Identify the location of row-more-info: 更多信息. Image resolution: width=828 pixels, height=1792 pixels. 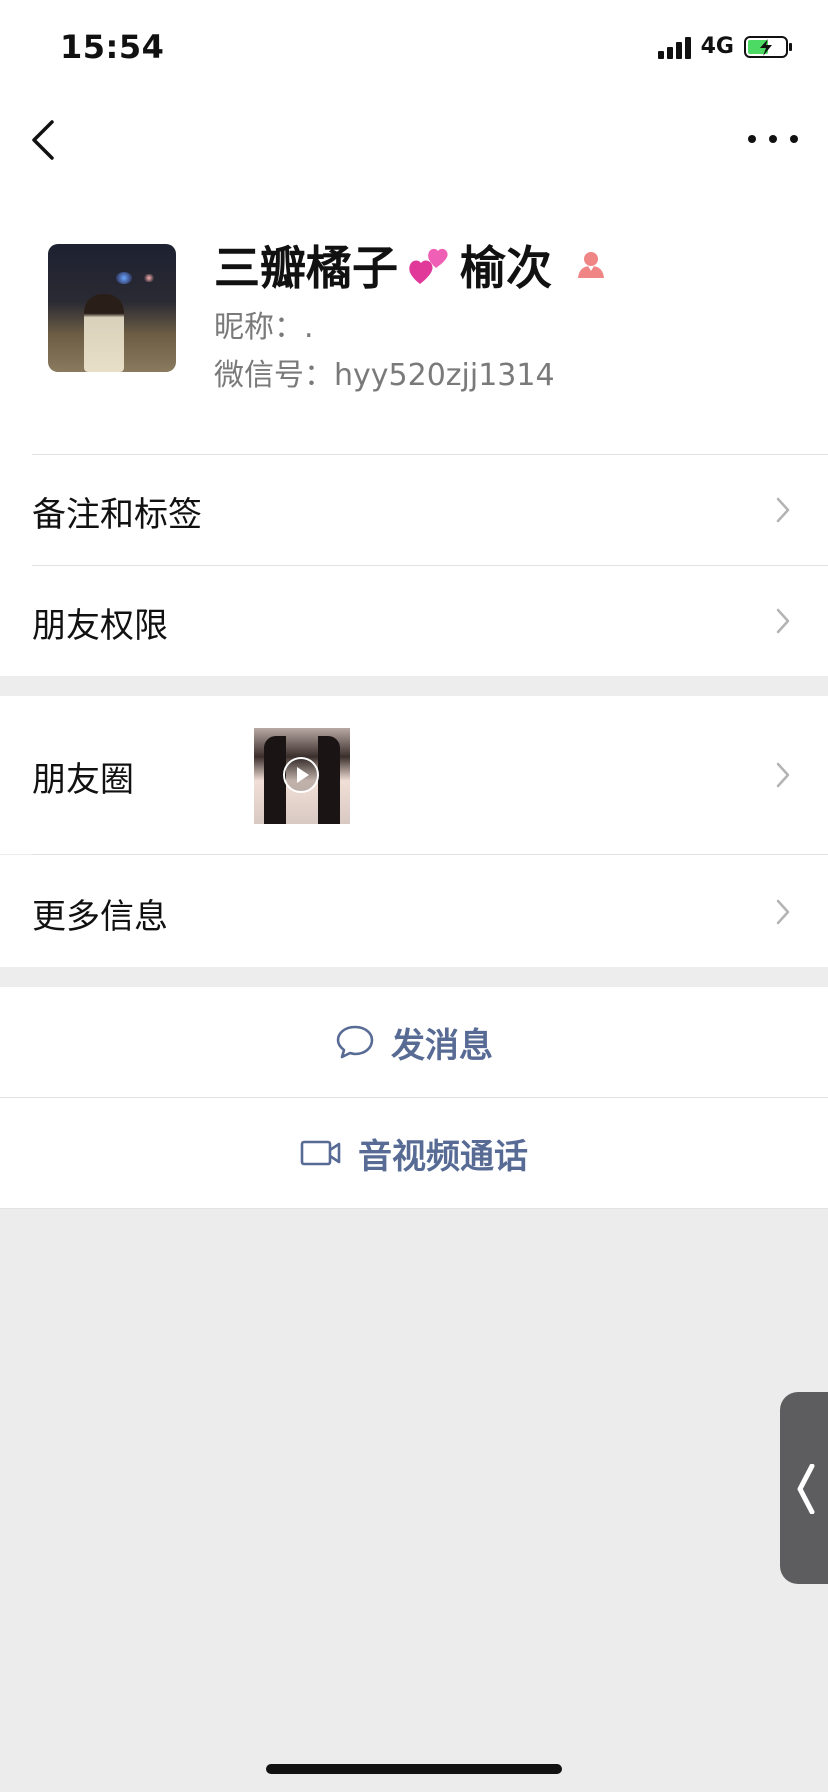
(414, 911).